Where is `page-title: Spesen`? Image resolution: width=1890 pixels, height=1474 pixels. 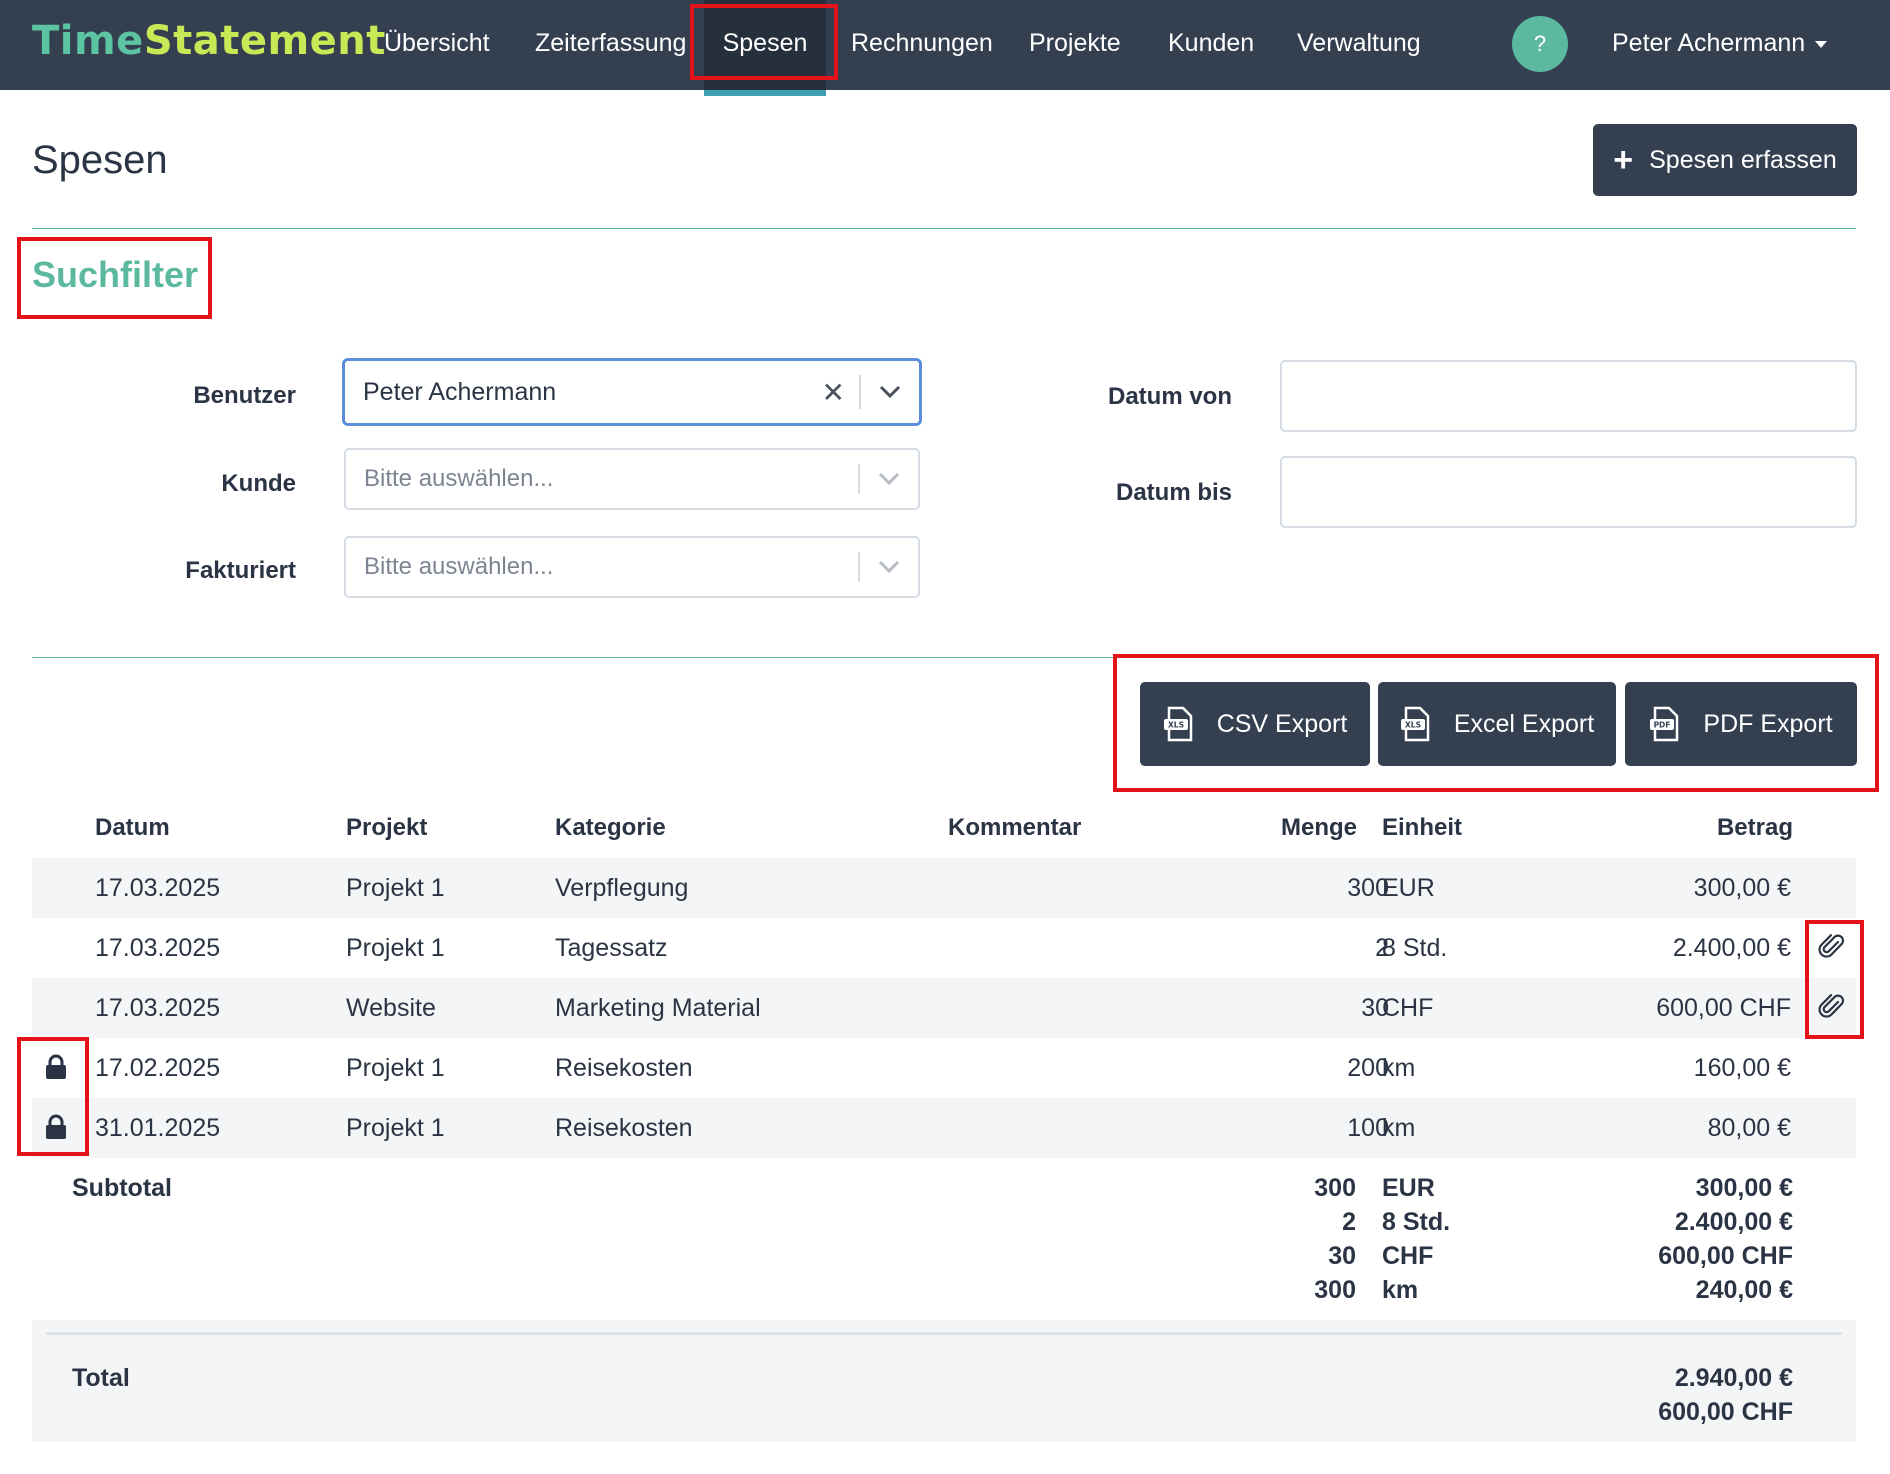 page-title: Spesen is located at coordinates (100, 160).